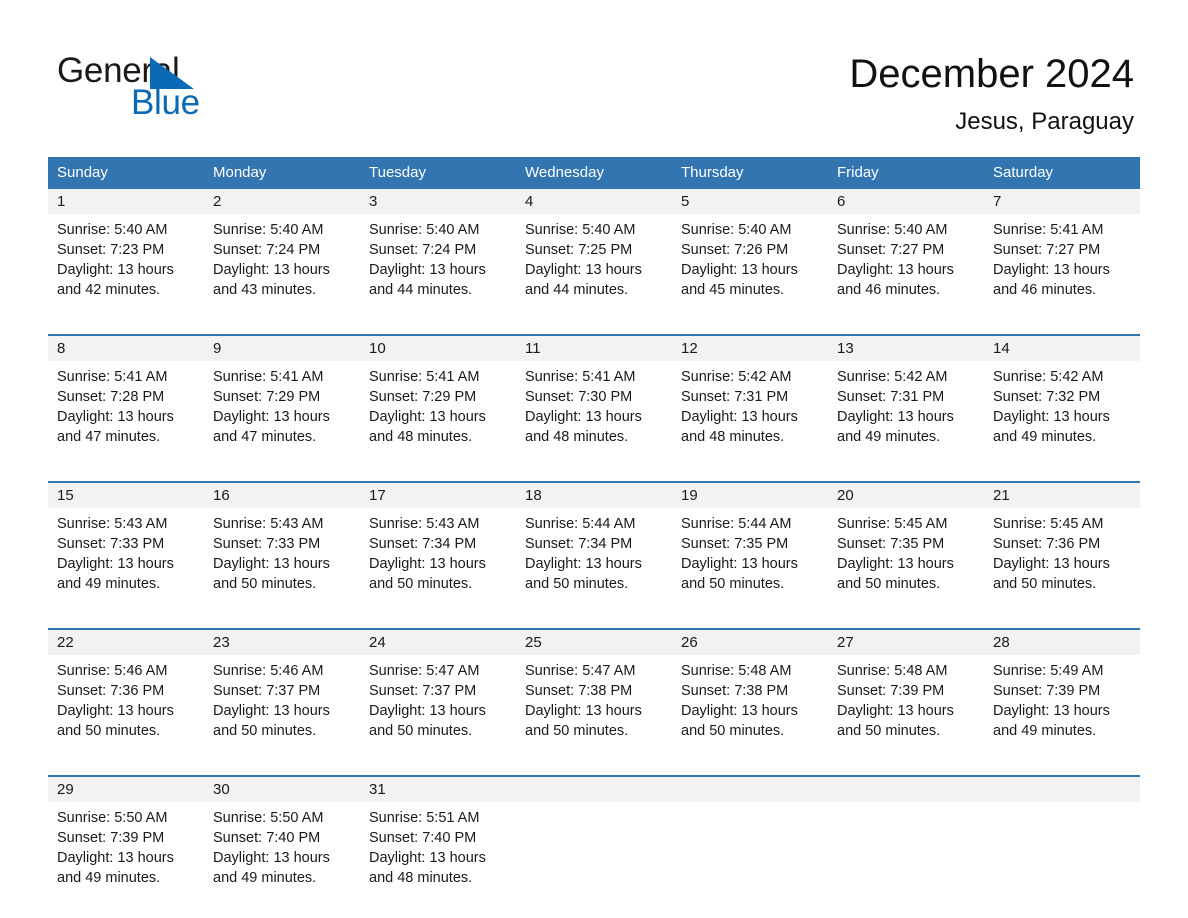 The width and height of the screenshot is (1188, 918). Describe the element at coordinates (1048, 671) in the screenshot. I see `sunrise-text: Sunrise: 5:49 AM` at that location.